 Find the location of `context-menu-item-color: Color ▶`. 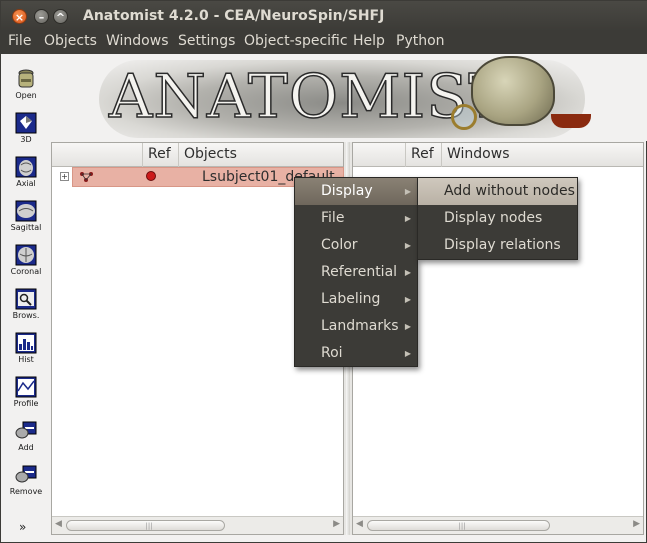

context-menu-item-color: Color ▶ is located at coordinates (356, 245).